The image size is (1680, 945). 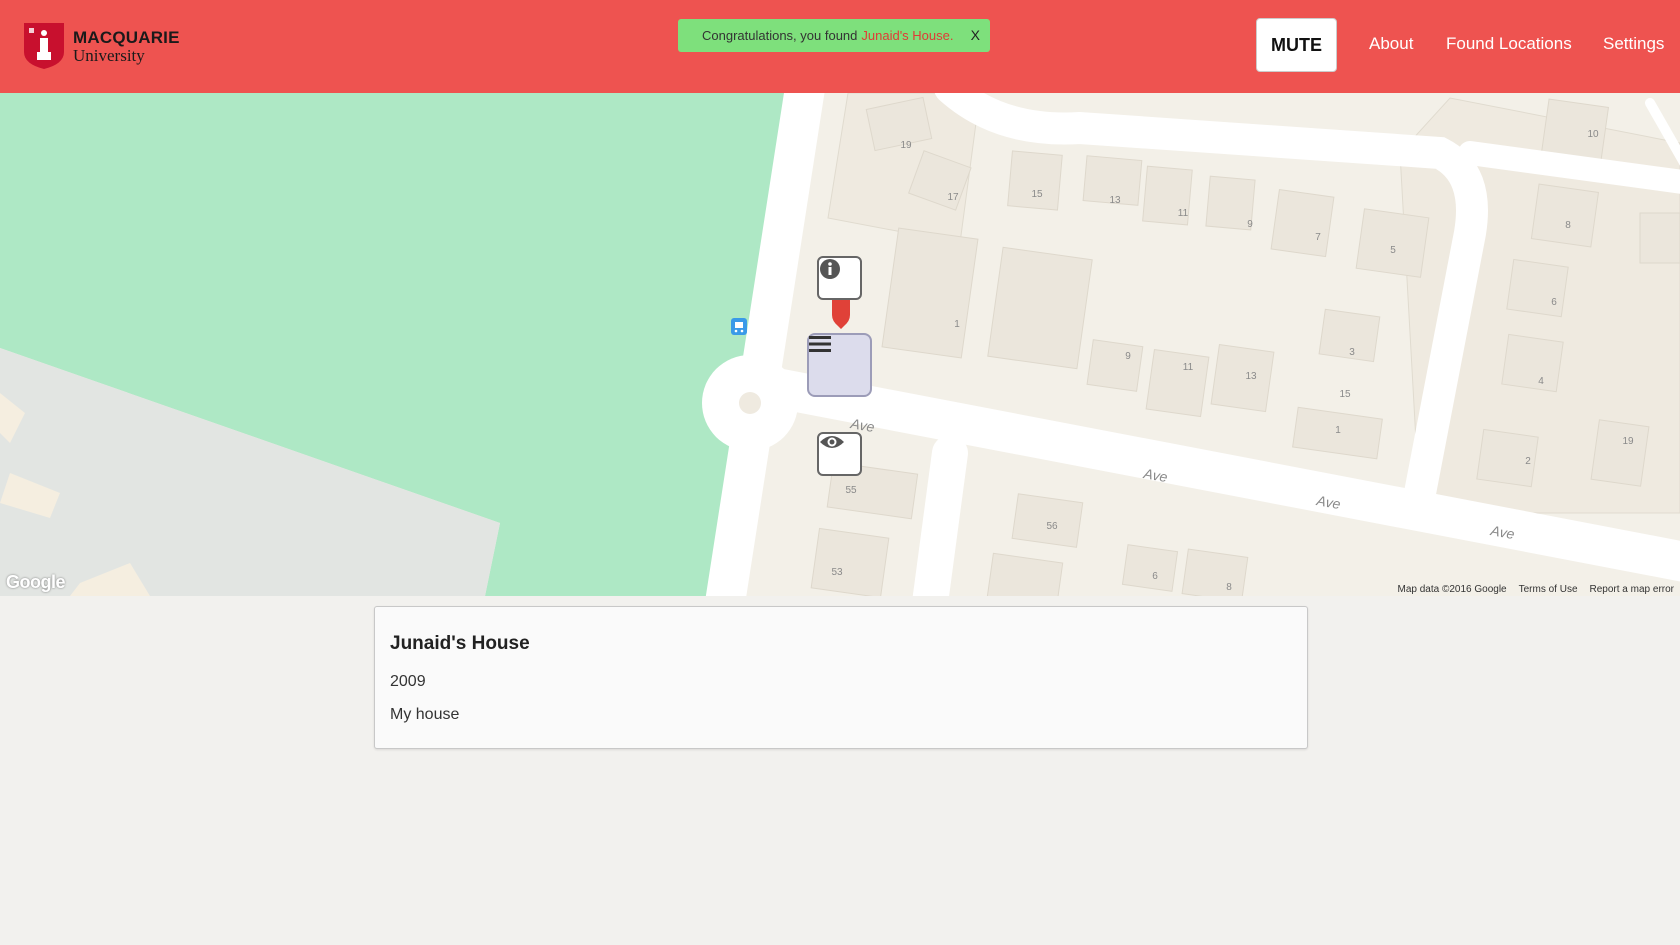 I want to click on svg-text: 3, so click(x=1352, y=352).